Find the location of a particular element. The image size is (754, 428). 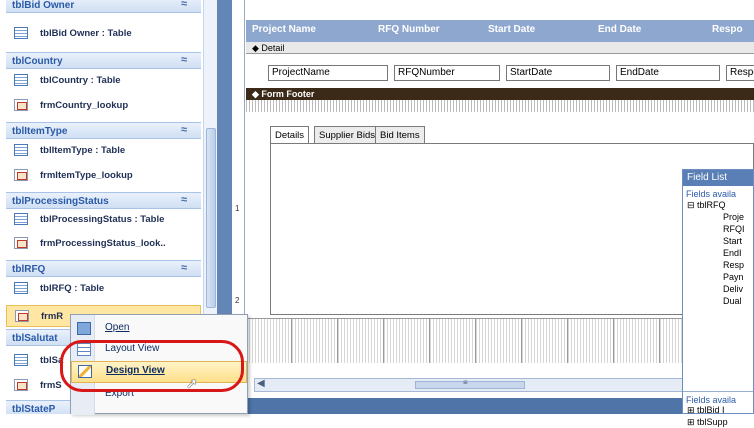

tree-table-tblsupp: ⊞ tblSupp is located at coordinates (705, 422).